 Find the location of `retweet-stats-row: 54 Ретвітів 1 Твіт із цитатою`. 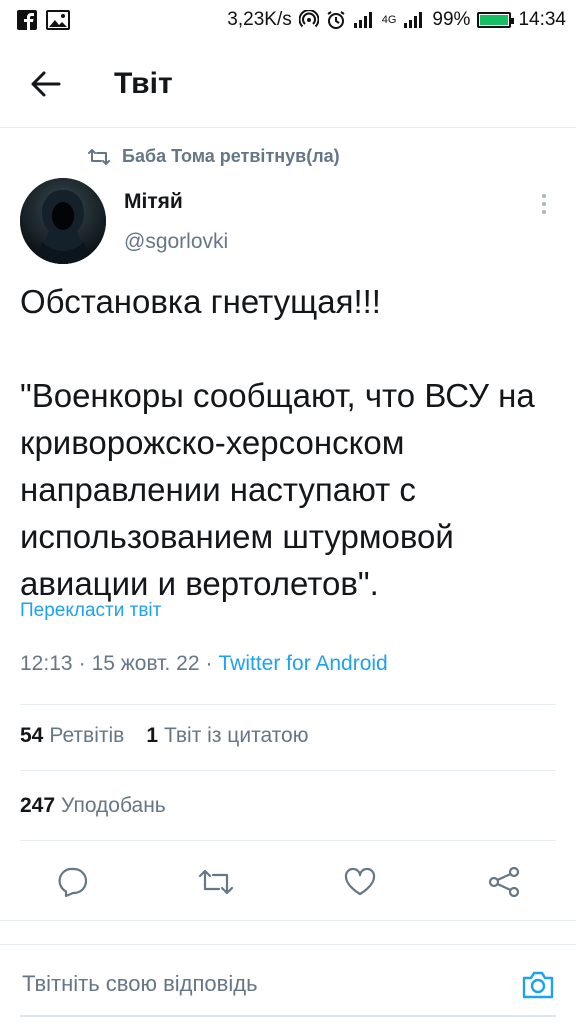

retweet-stats-row: 54 Ретвітів 1 Твіт із цитатою is located at coordinates (175, 736).